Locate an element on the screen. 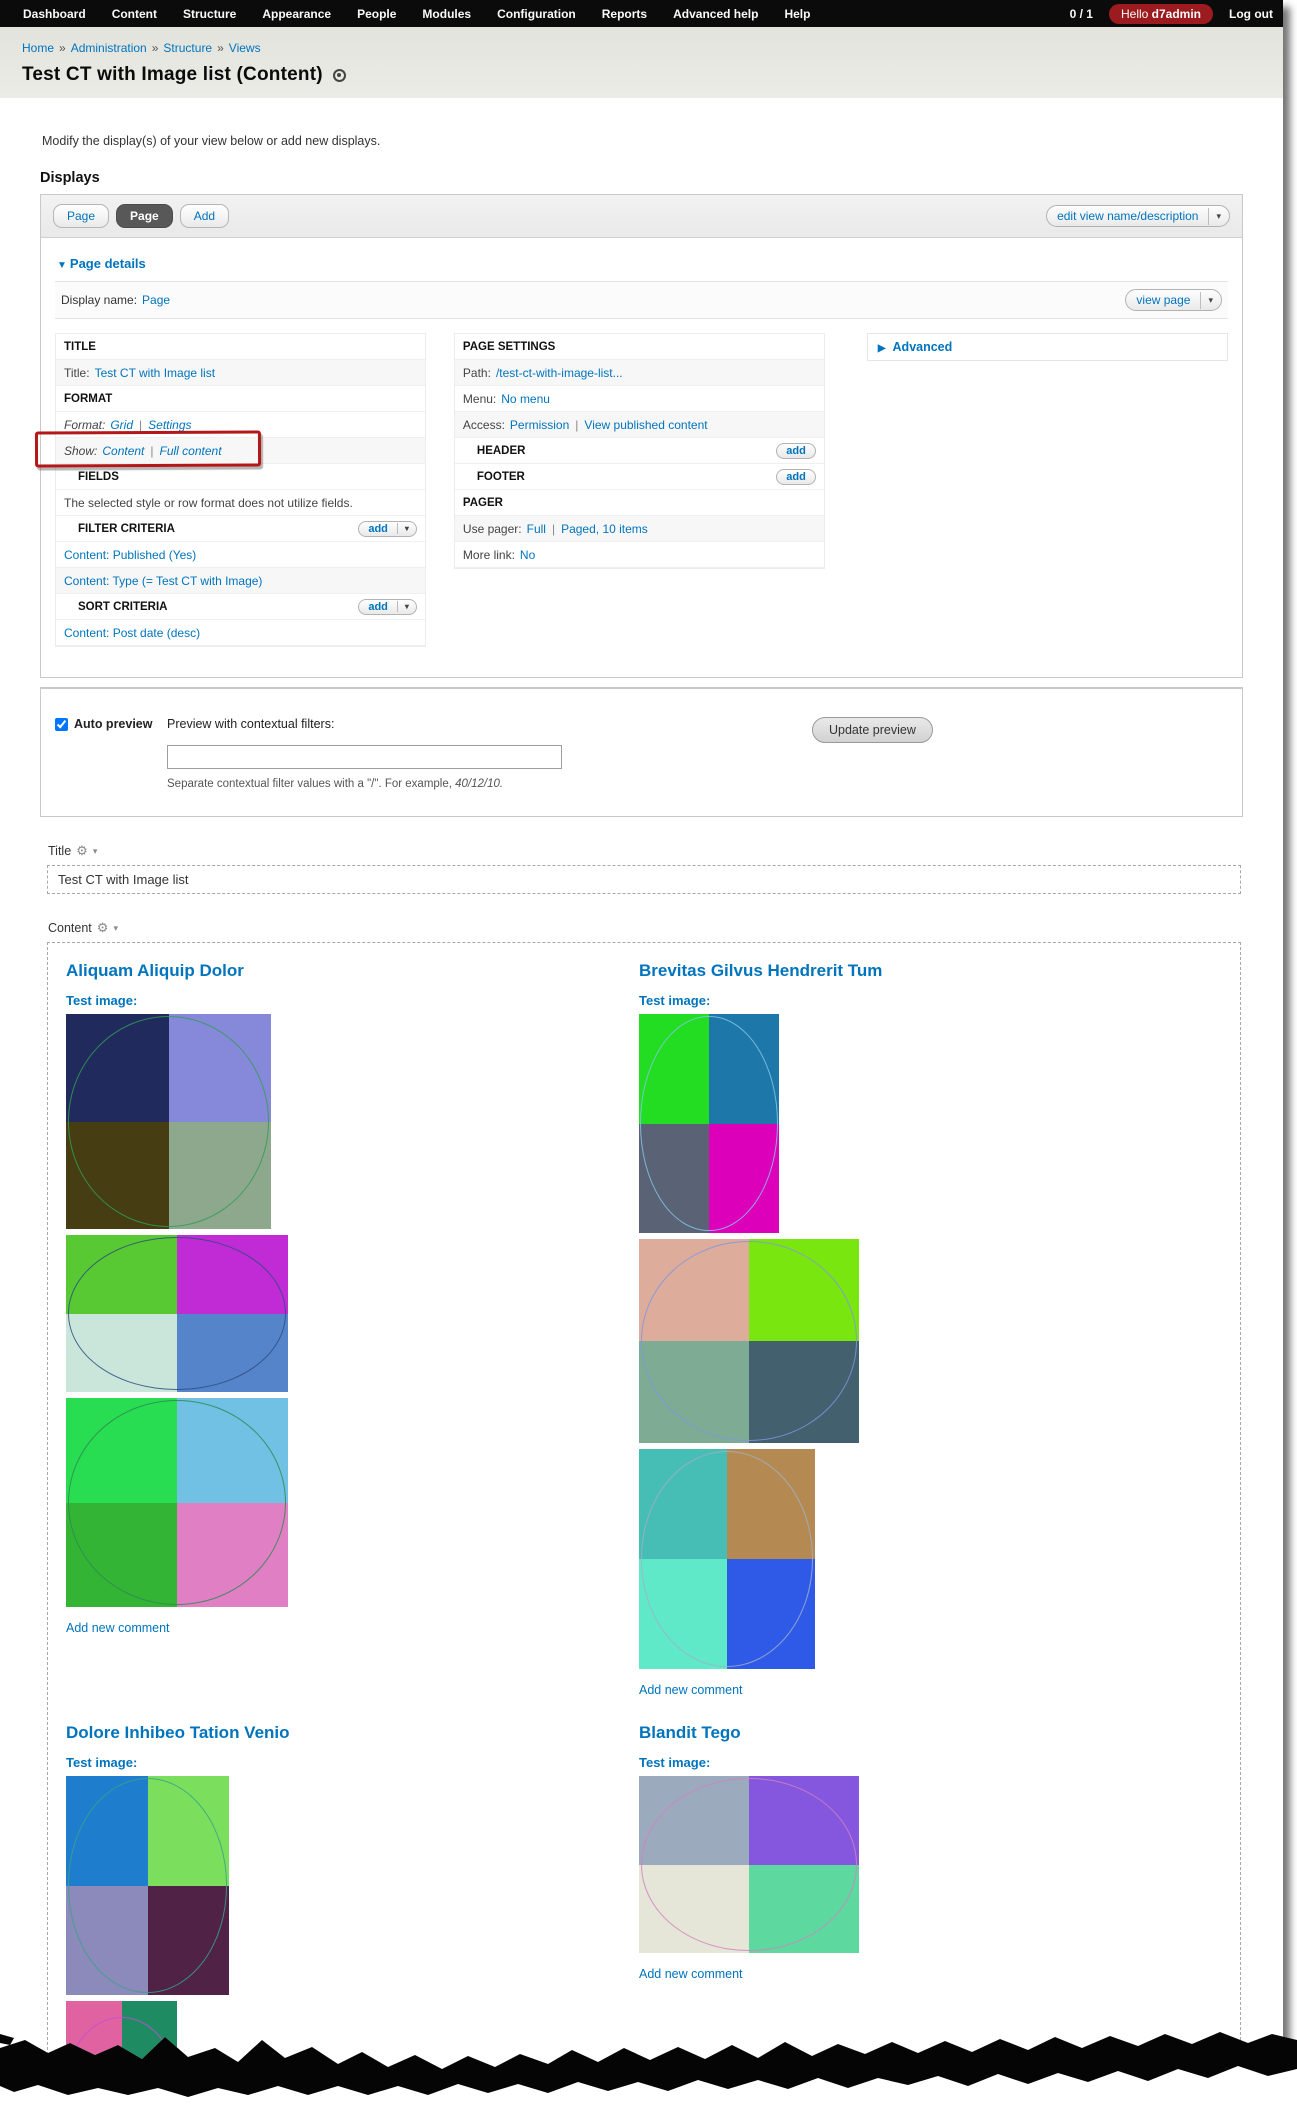 The image size is (1297, 2104). views-left-header-label: FIELDS is located at coordinates (98, 476).